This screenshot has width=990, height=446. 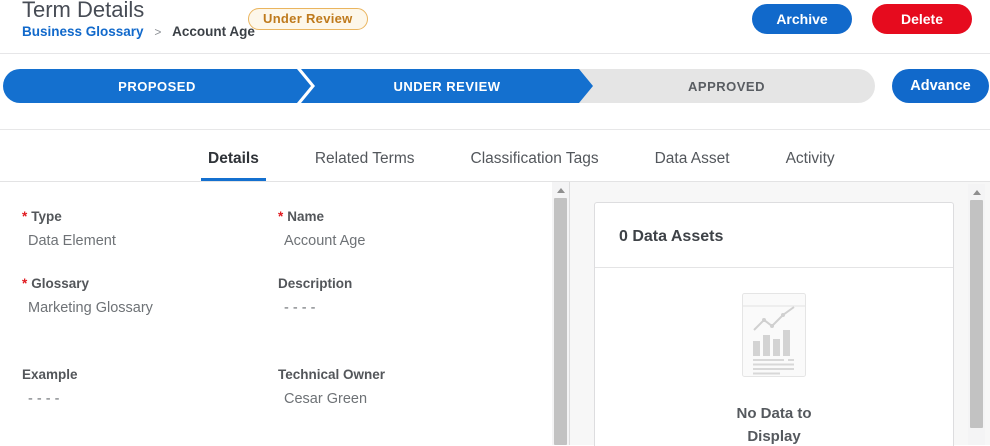 What do you see at coordinates (774, 335) in the screenshot?
I see `no-data-chart-icon` at bounding box center [774, 335].